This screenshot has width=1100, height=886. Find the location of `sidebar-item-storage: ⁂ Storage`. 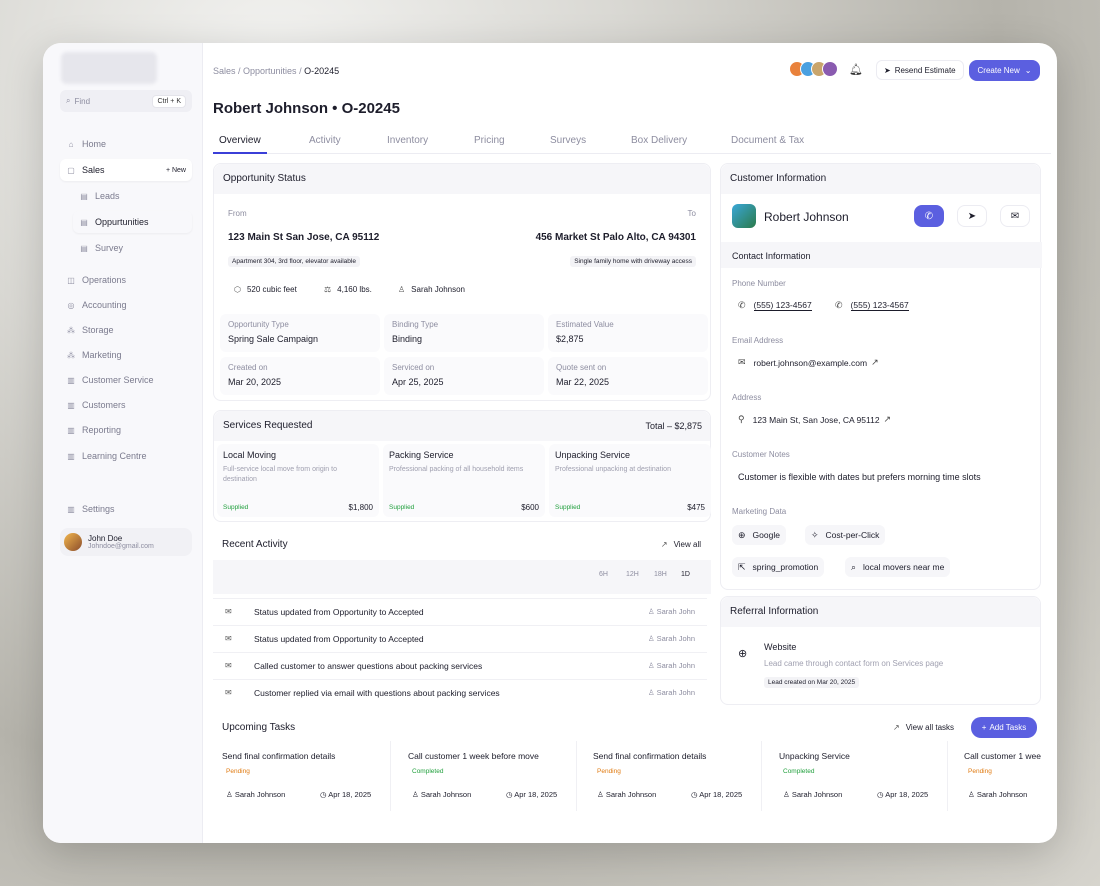

sidebar-item-storage: ⁂ Storage is located at coordinates (126, 330).